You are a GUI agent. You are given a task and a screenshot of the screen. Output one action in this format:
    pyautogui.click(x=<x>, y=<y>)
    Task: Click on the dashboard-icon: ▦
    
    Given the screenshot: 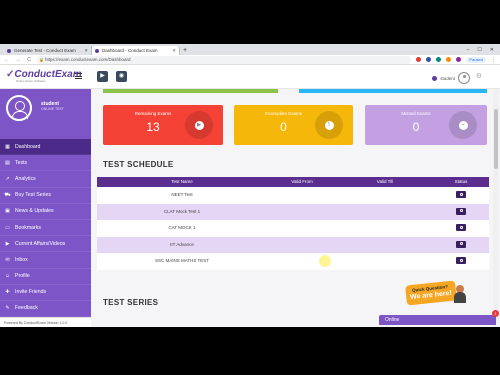 What is the action you would take?
    pyautogui.click(x=7, y=146)
    